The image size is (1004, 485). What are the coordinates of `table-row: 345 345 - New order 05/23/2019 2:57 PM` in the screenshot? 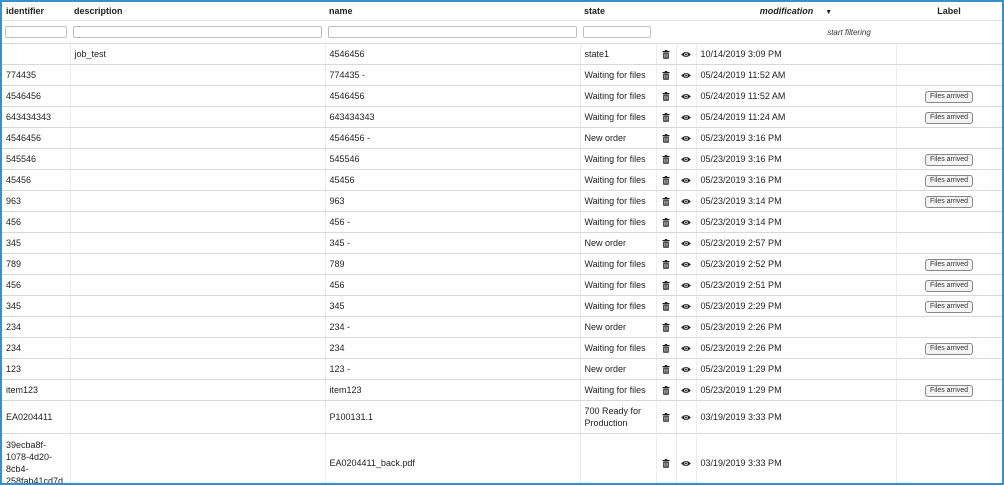 It's located at (502, 243).